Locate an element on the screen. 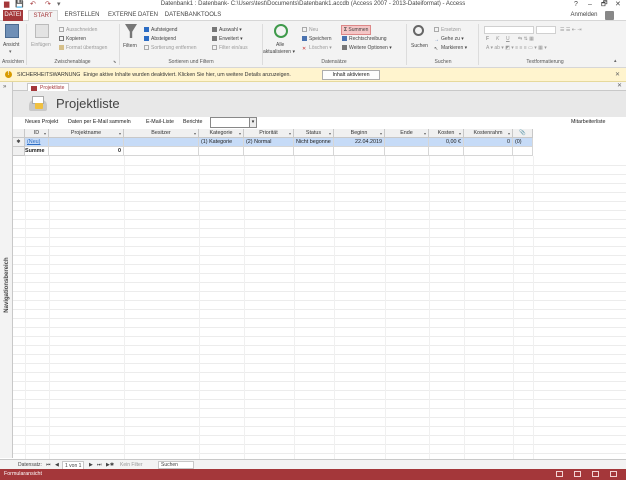  column-header: Kostenrahm ▾ is located at coordinates (488, 133).